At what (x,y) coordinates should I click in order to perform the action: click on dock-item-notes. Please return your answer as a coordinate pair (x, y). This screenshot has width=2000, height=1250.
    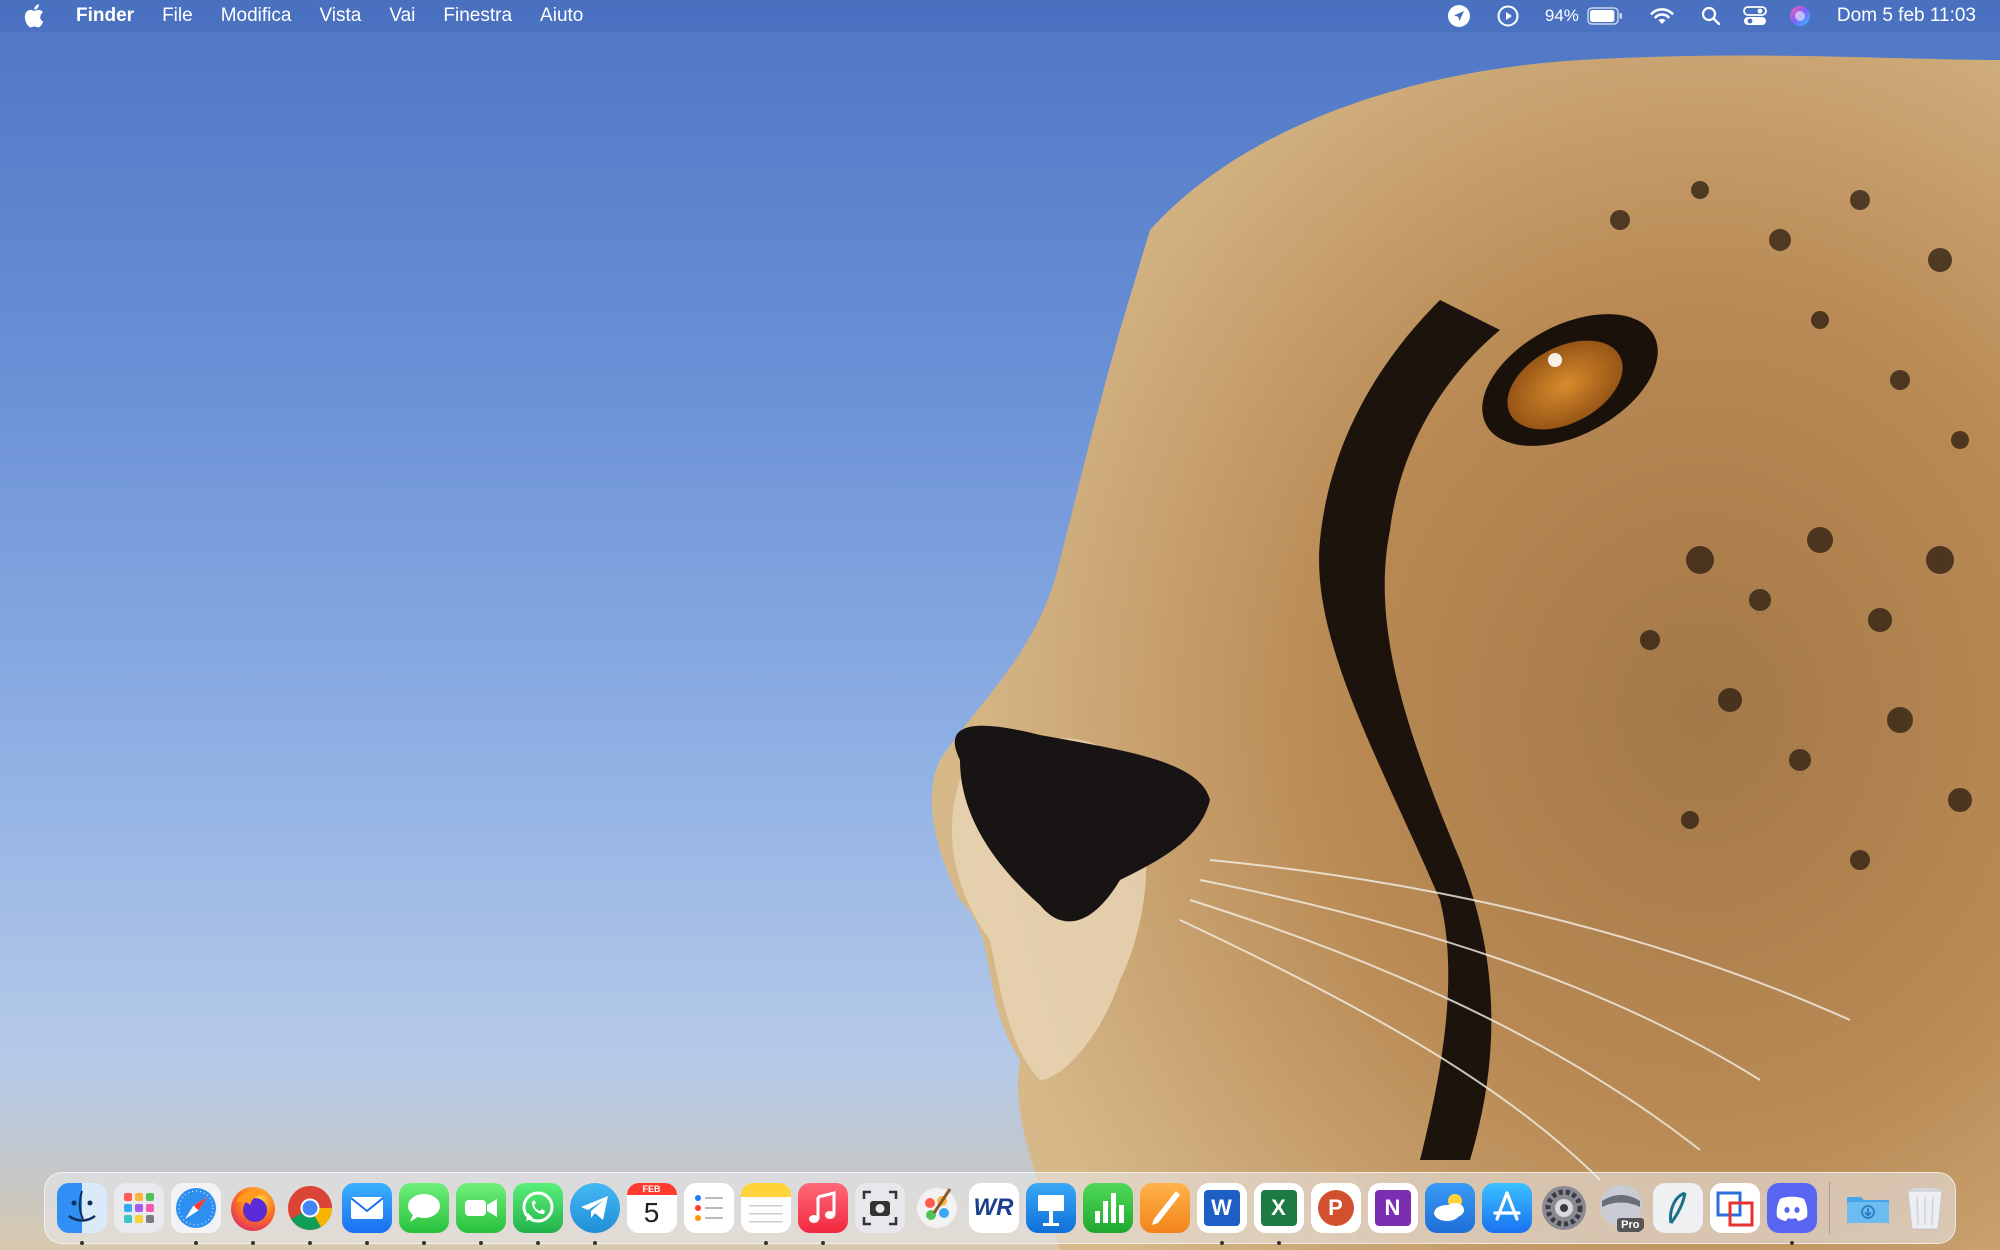
    Looking at the image, I should click on (765, 1214).